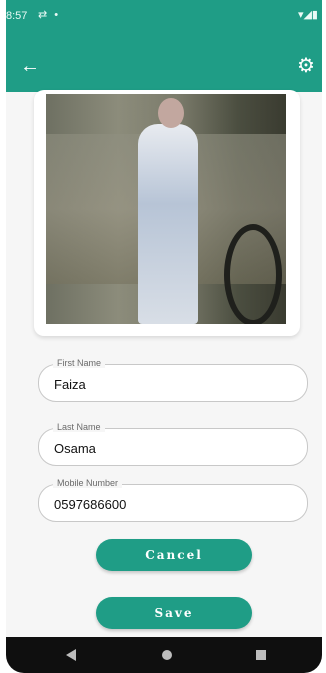  Describe the element at coordinates (71, 655) in the screenshot. I see `nav-back-icon` at that location.